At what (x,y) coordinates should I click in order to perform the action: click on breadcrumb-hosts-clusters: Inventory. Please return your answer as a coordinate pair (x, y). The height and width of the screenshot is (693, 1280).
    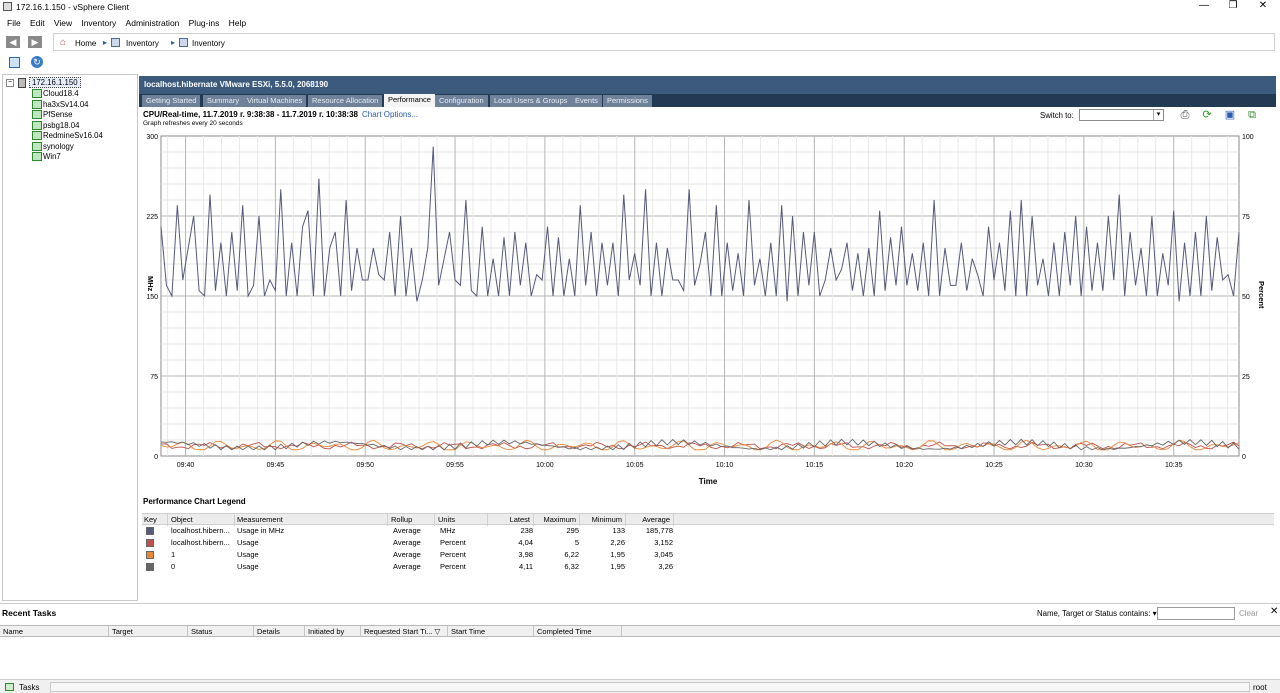
    Looking at the image, I should click on (208, 43).